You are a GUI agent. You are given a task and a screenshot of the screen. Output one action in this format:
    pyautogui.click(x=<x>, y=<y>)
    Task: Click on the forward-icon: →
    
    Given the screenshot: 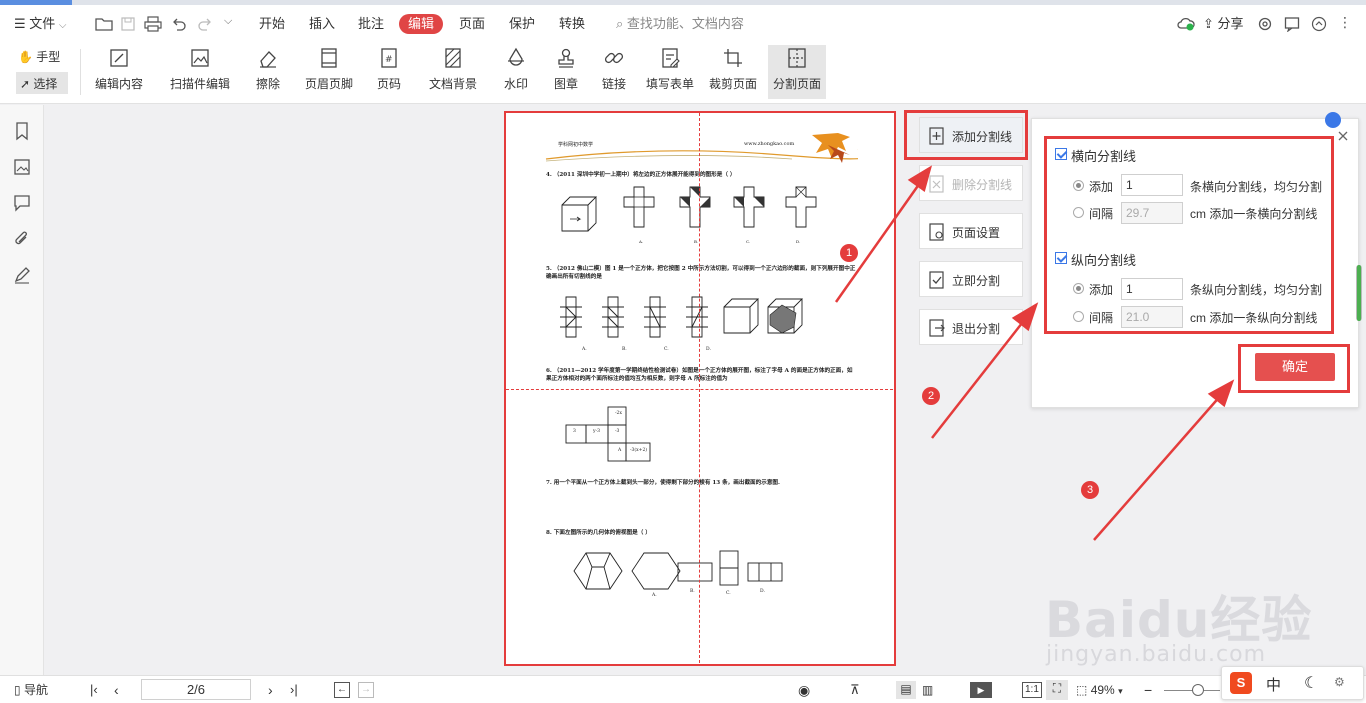 What is the action you would take?
    pyautogui.click(x=366, y=690)
    